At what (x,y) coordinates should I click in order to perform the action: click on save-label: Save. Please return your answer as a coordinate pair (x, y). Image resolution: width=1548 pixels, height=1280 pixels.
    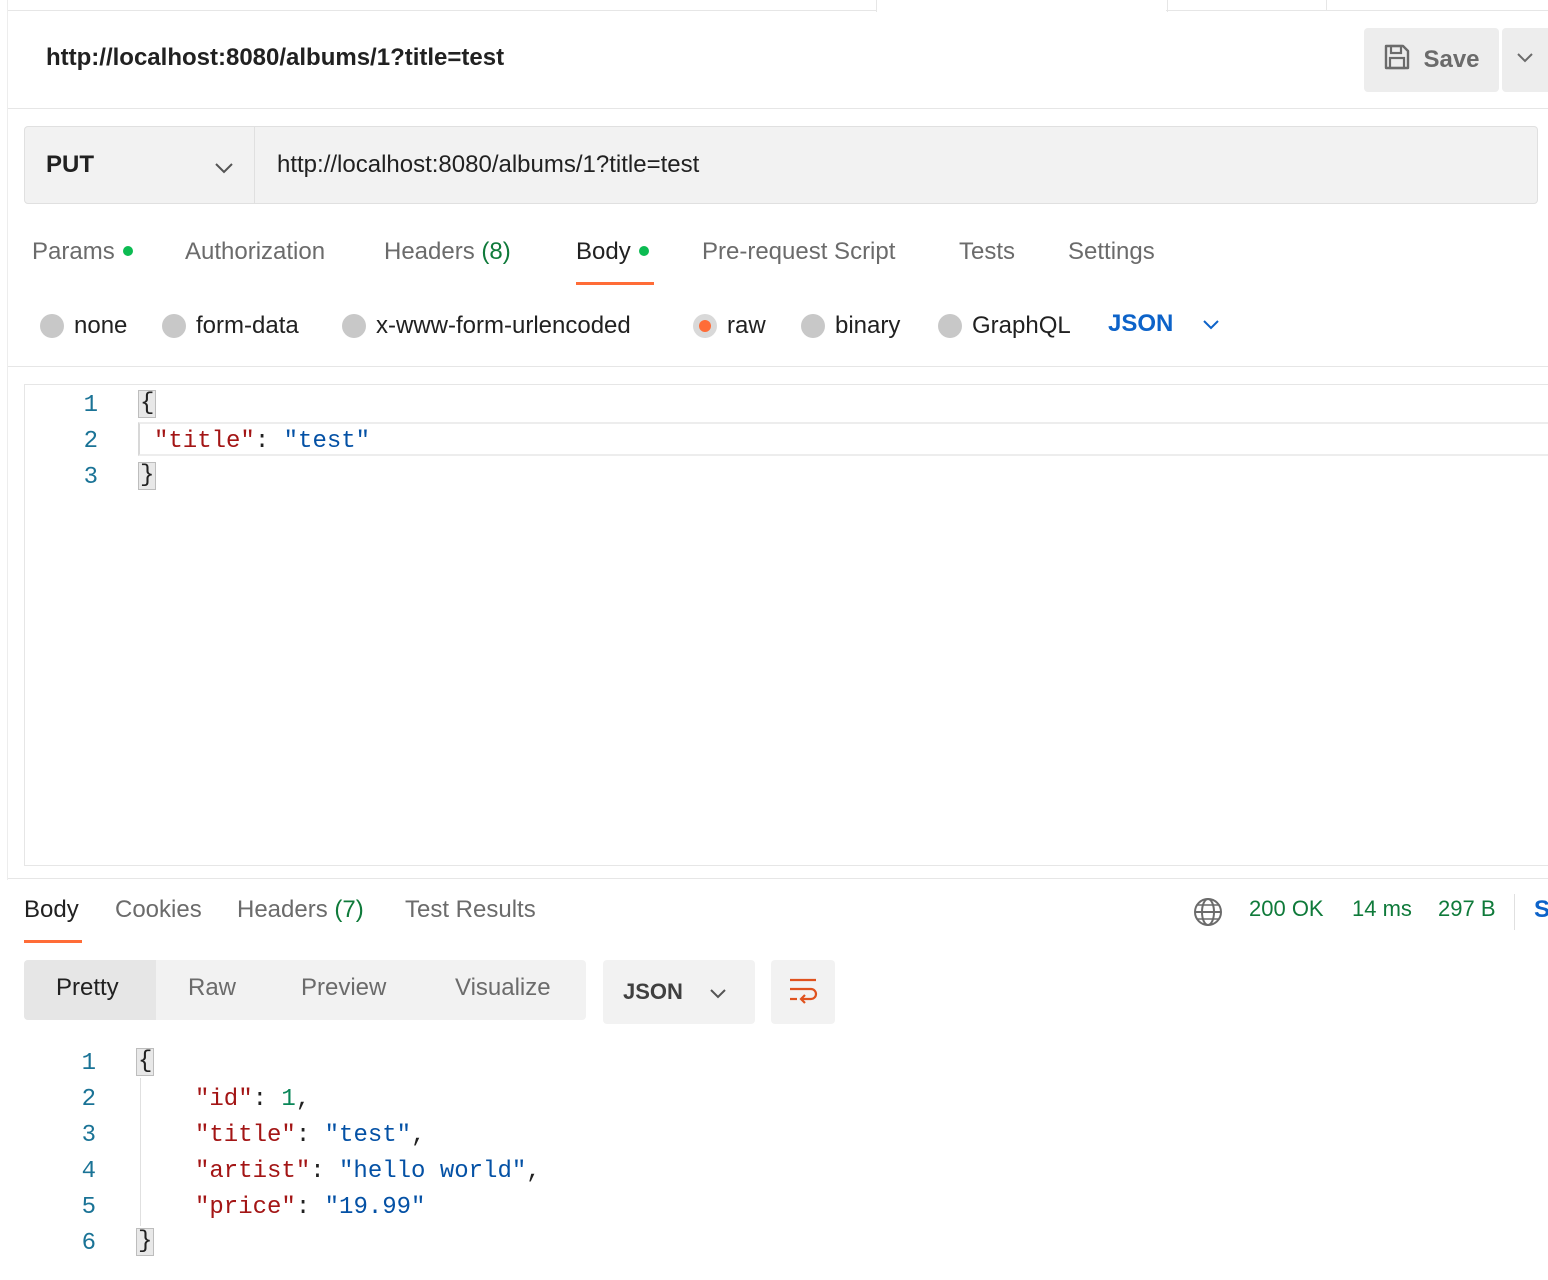
    Looking at the image, I should click on (1451, 59).